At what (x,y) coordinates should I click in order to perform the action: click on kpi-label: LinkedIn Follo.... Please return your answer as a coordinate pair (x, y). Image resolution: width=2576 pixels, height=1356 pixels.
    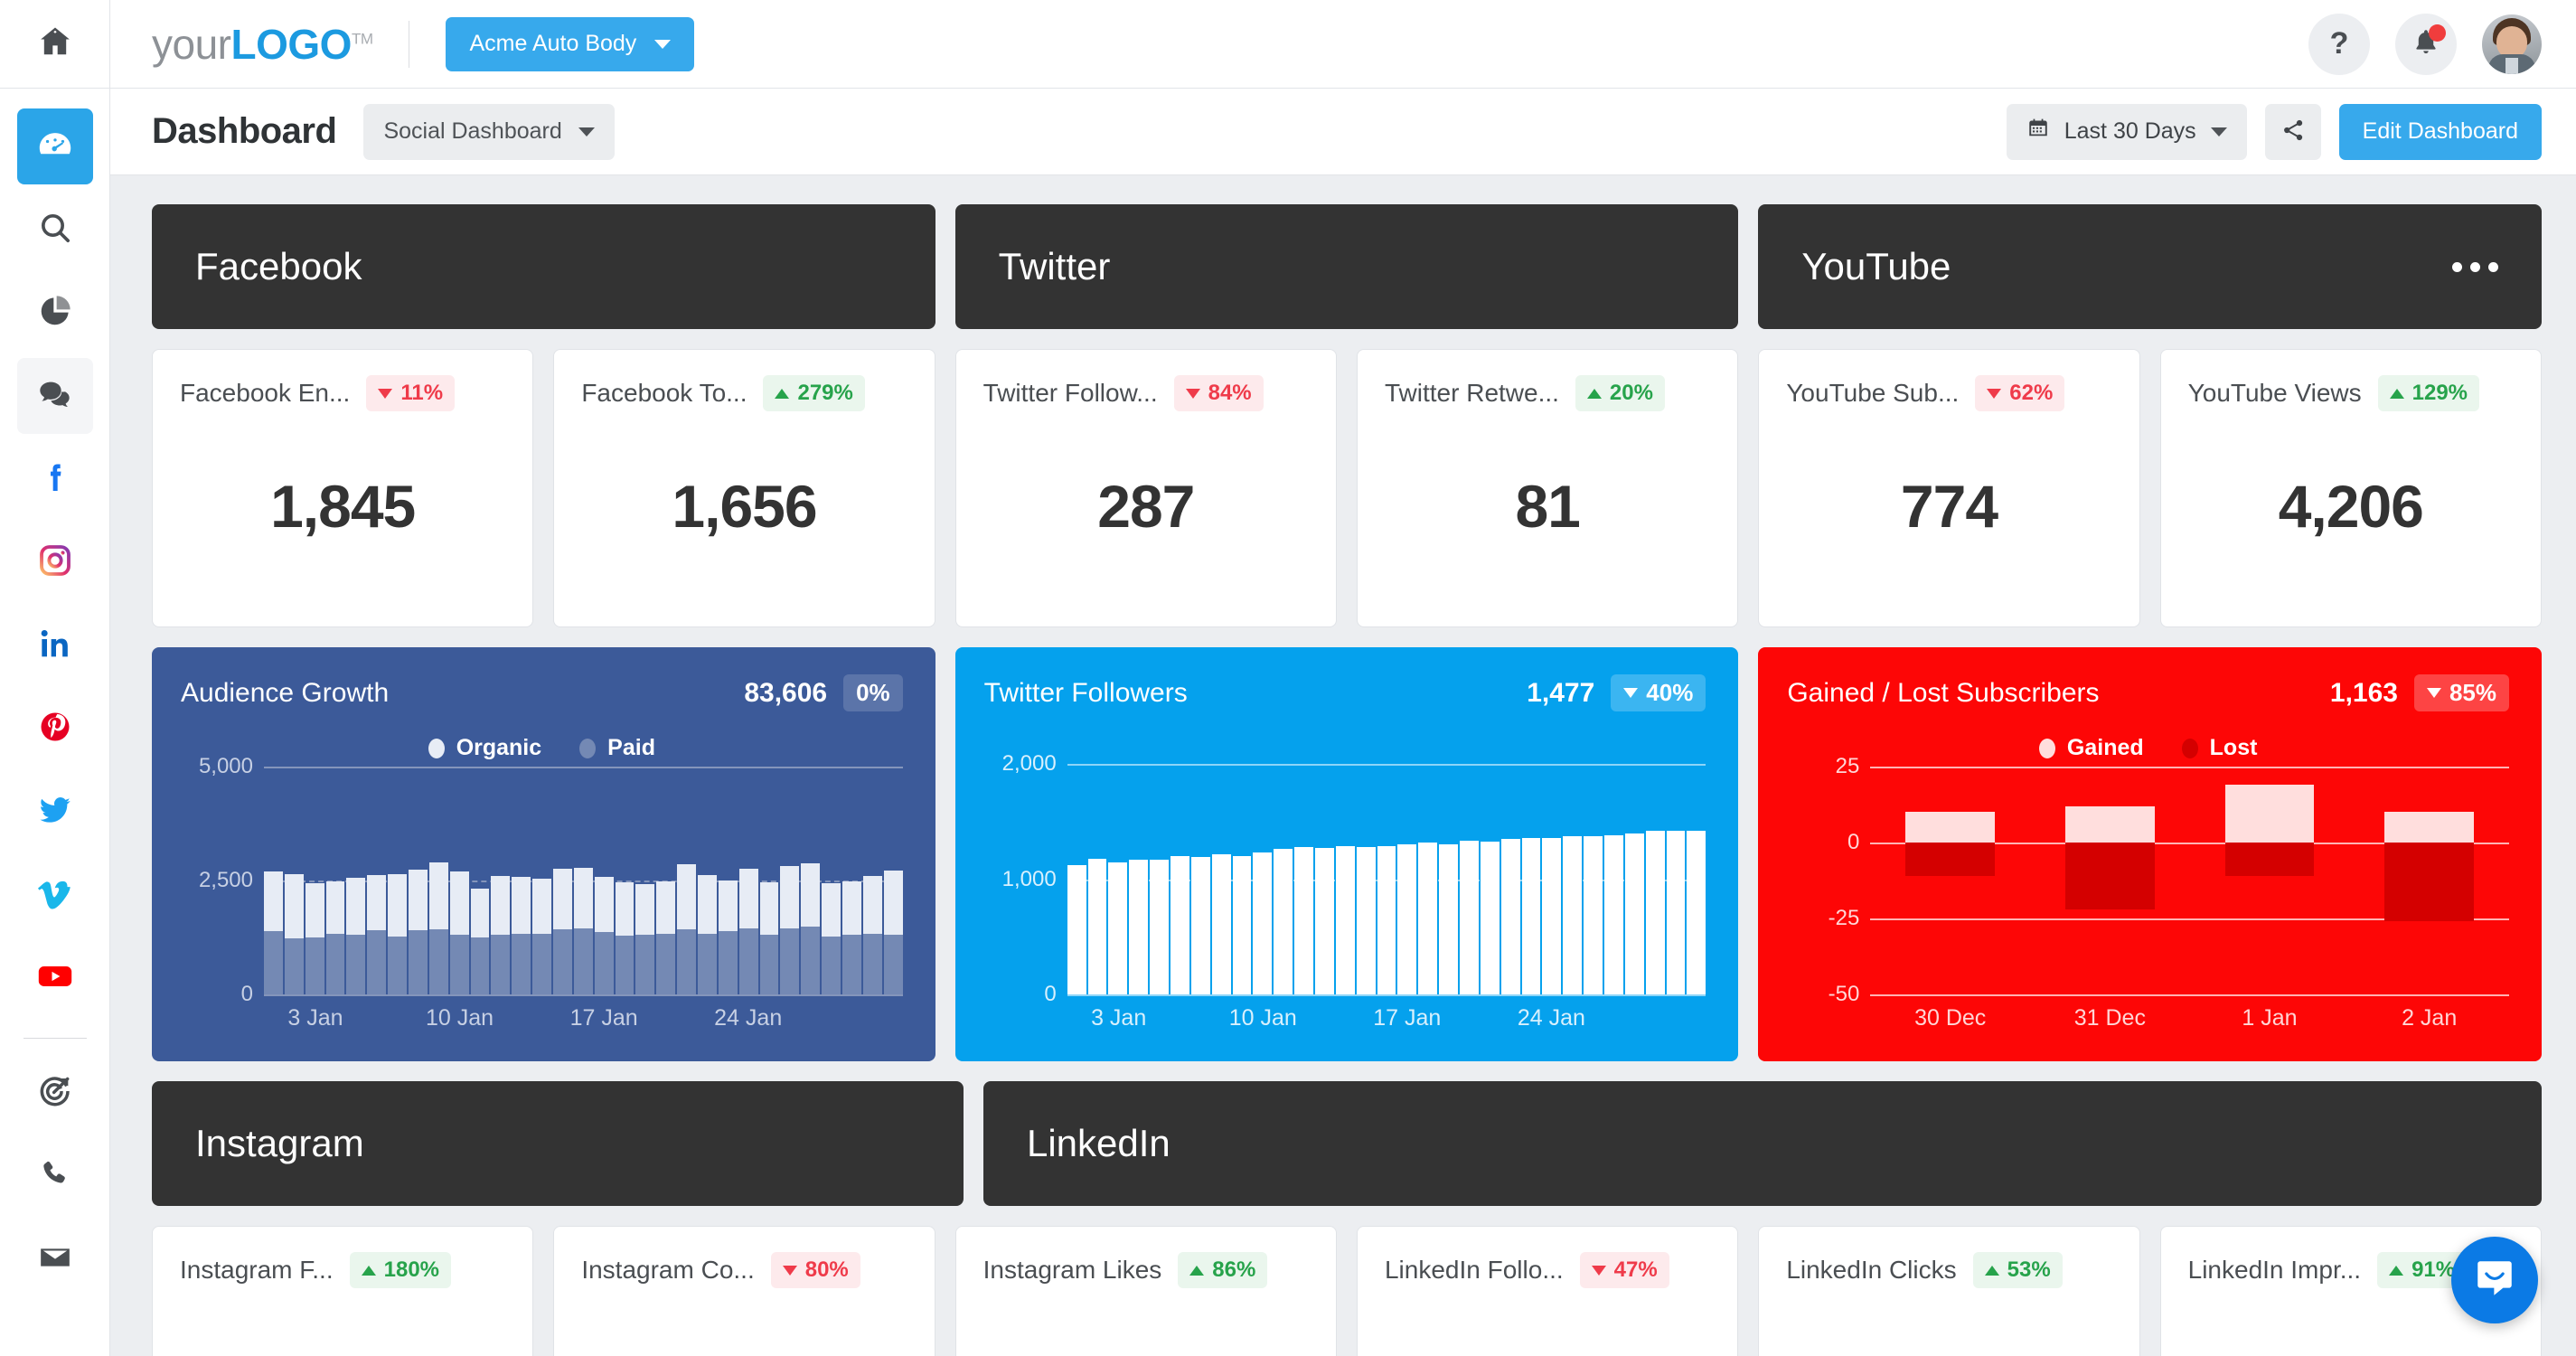
    Looking at the image, I should click on (1474, 1270).